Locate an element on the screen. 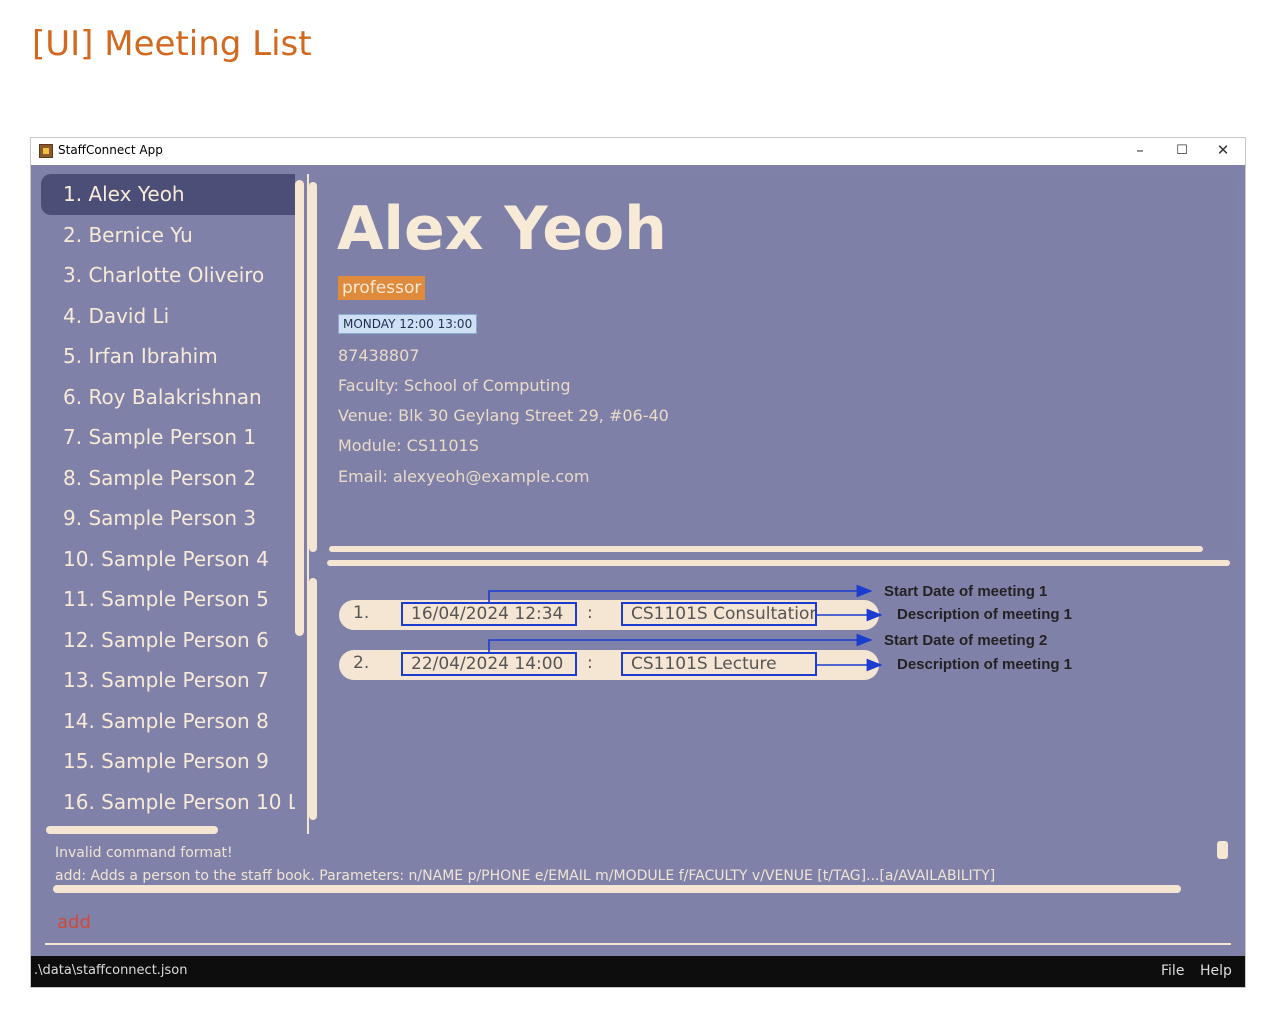  data-file-path: .\data\staffconnect.json is located at coordinates (111, 970).